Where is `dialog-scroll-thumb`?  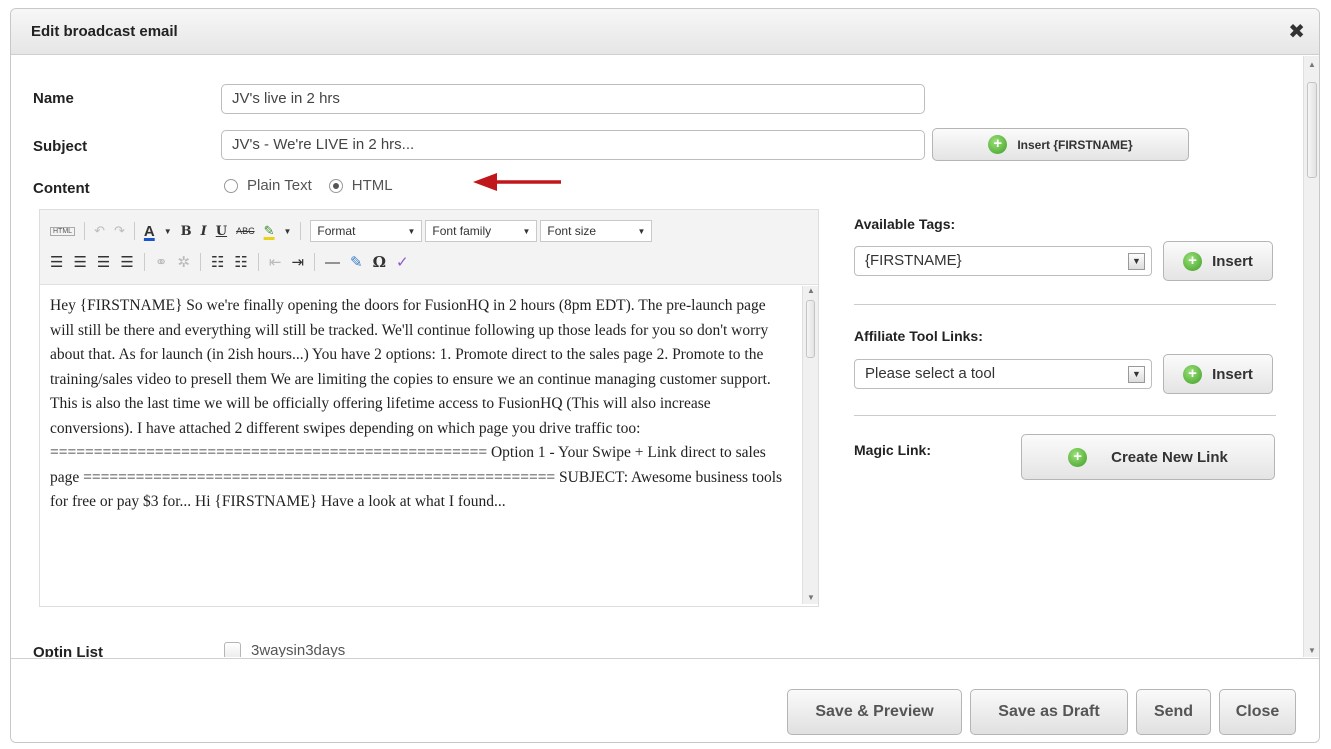 dialog-scroll-thumb is located at coordinates (1312, 130).